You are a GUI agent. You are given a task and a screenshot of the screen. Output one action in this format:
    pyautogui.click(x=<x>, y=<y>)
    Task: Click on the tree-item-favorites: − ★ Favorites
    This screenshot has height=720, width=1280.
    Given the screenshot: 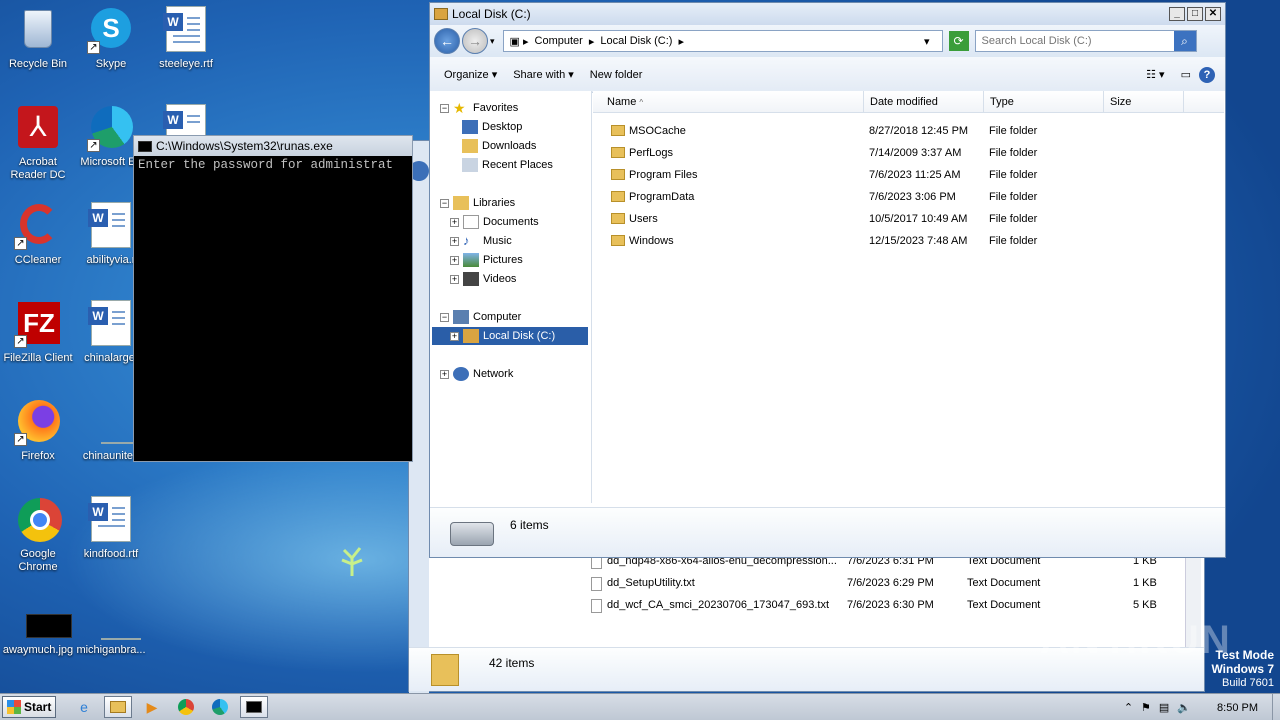 What is the action you would take?
    pyautogui.click(x=479, y=108)
    